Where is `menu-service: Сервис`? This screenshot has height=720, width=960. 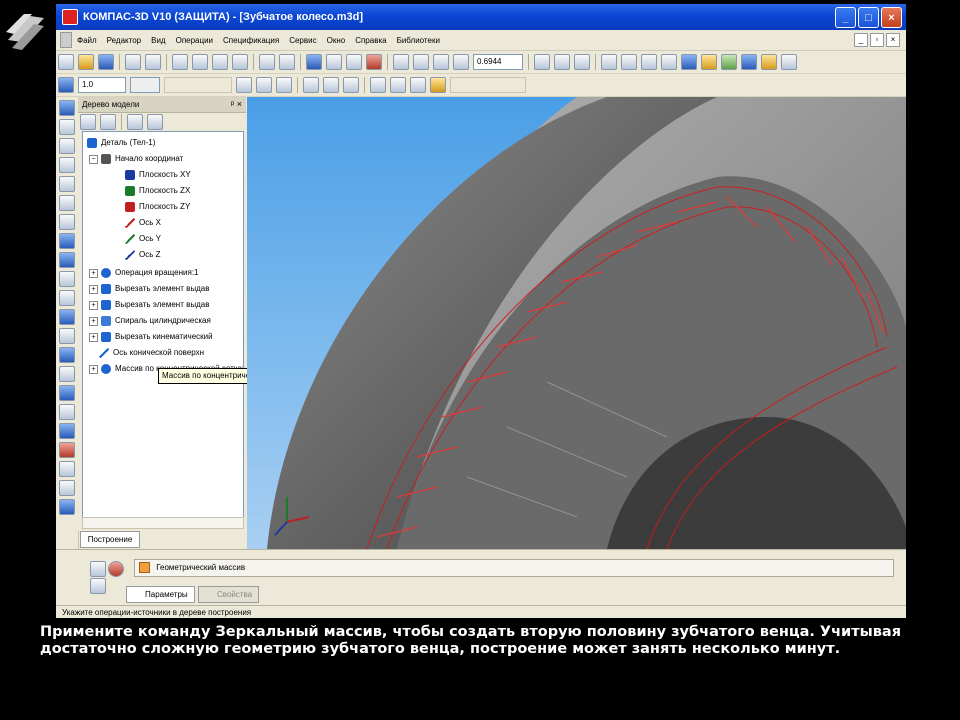 menu-service: Сервис is located at coordinates (302, 40).